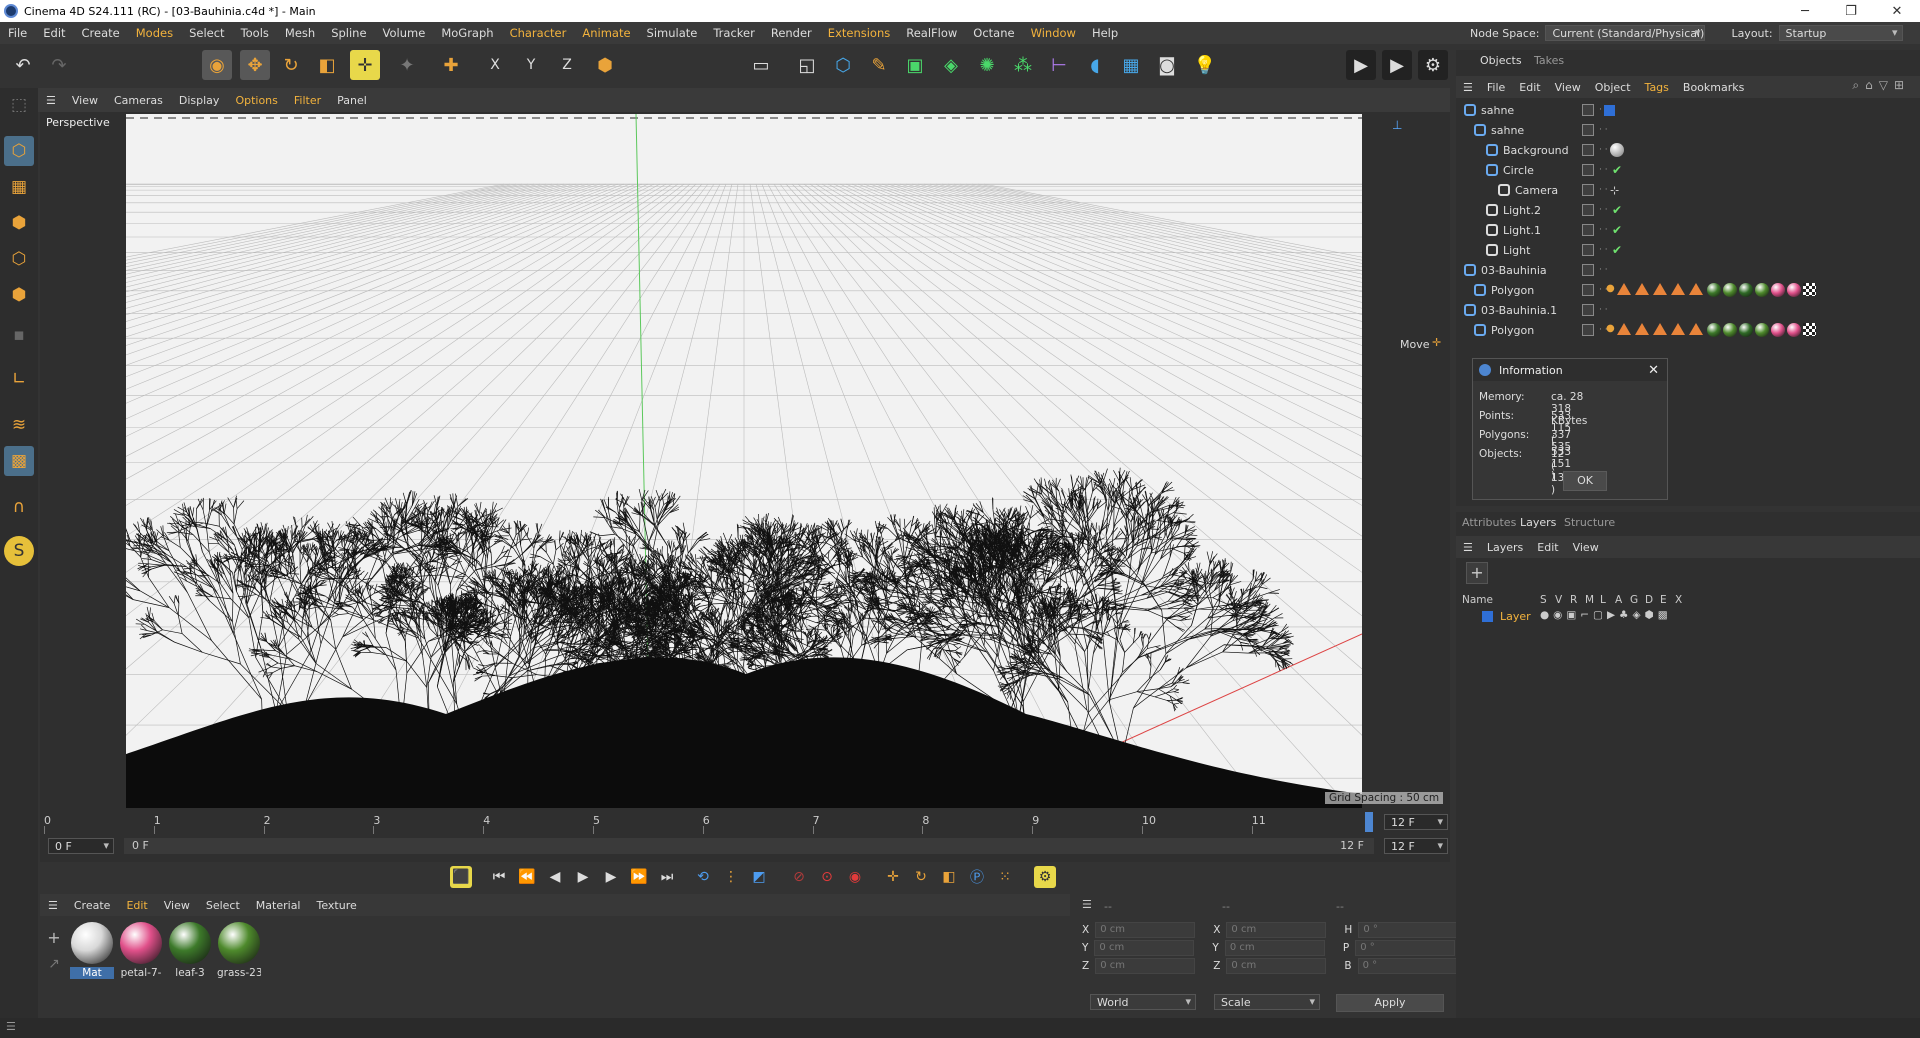 This screenshot has width=1920, height=1038. What do you see at coordinates (138, 100) in the screenshot?
I see `viewport-menu-cameras: Cameras` at bounding box center [138, 100].